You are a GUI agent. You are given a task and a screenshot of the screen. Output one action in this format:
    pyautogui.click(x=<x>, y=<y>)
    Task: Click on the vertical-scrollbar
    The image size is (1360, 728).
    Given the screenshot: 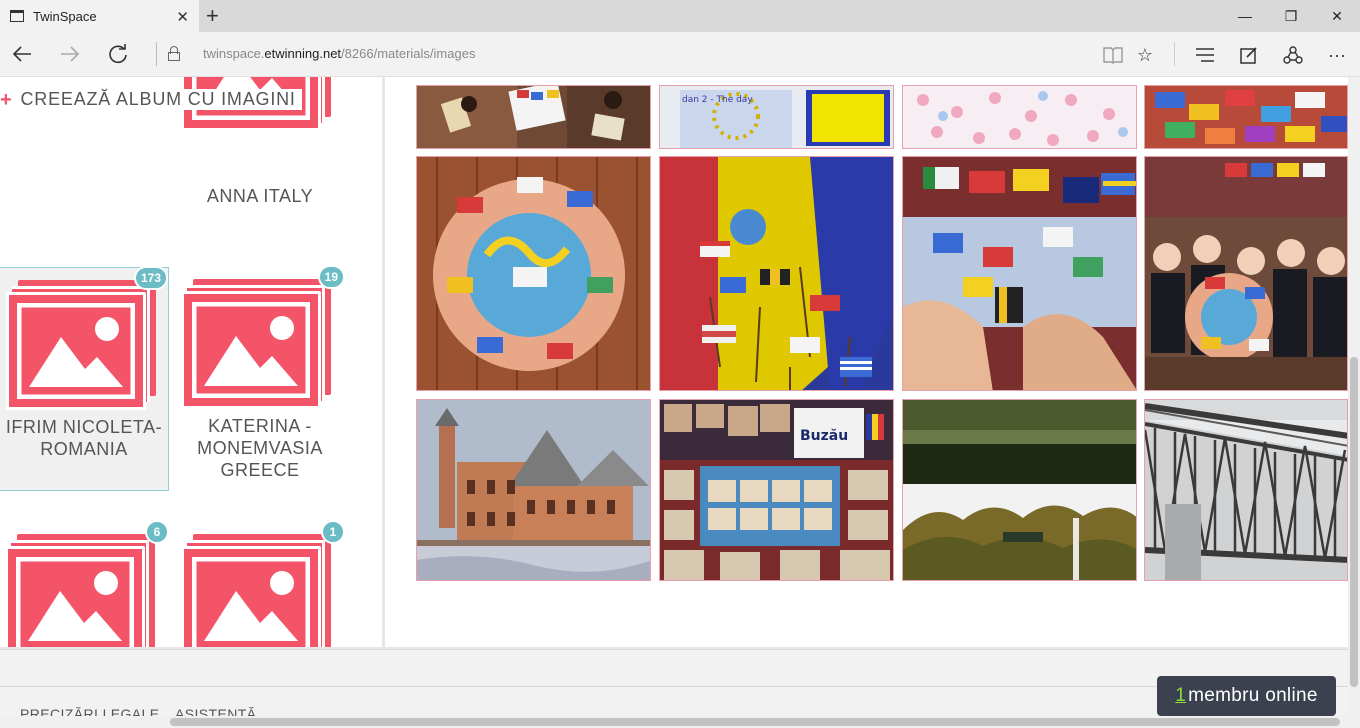 What is the action you would take?
    pyautogui.click(x=1354, y=402)
    